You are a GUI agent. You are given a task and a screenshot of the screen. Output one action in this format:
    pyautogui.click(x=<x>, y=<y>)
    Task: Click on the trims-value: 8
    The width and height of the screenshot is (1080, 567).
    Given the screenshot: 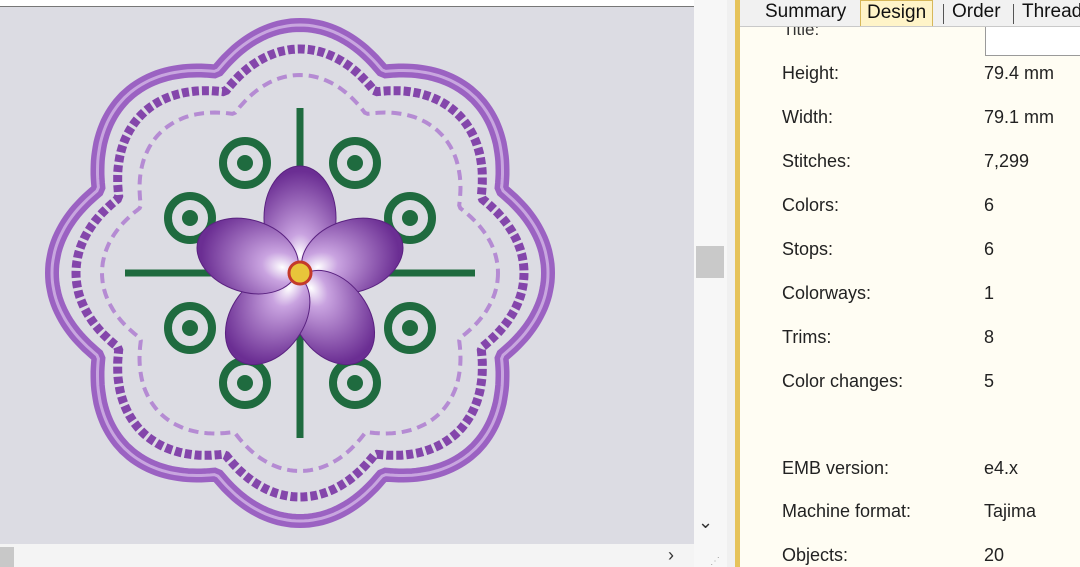 What is the action you would take?
    pyautogui.click(x=989, y=337)
    